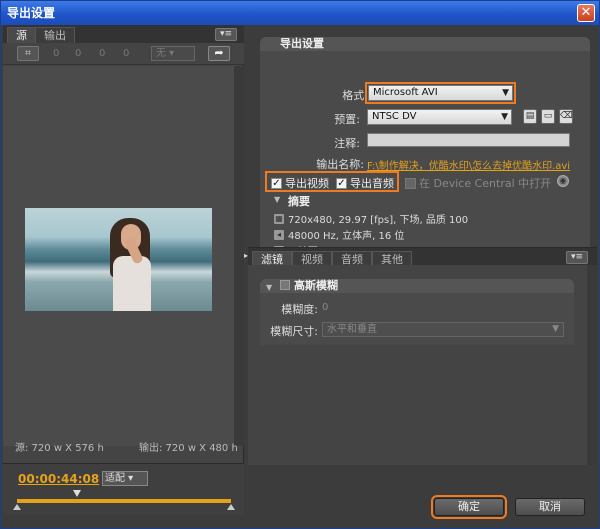 This screenshot has width=600, height=529. What do you see at coordinates (405, 92) in the screenshot?
I see `format-value: Microsoft AVI` at bounding box center [405, 92].